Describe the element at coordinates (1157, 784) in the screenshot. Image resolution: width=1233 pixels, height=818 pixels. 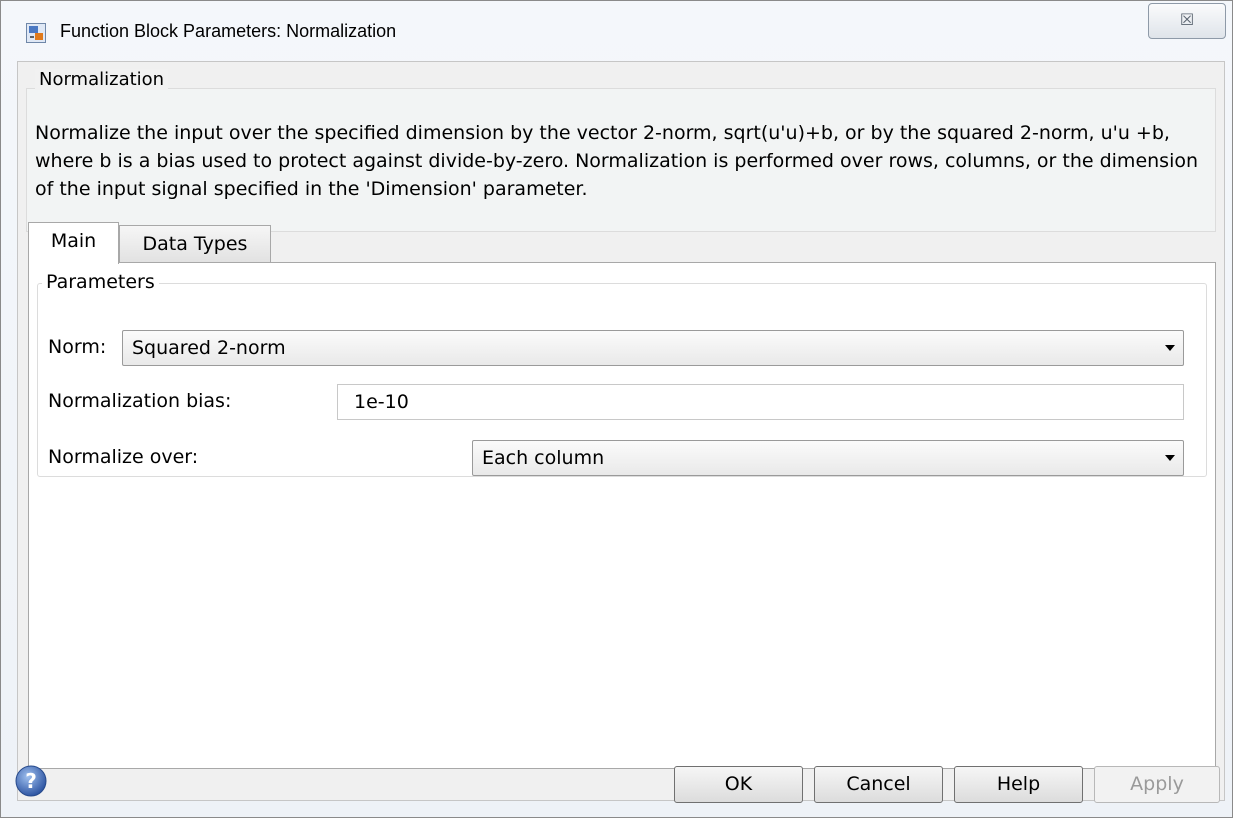
I see `apply-button: Apply` at that location.